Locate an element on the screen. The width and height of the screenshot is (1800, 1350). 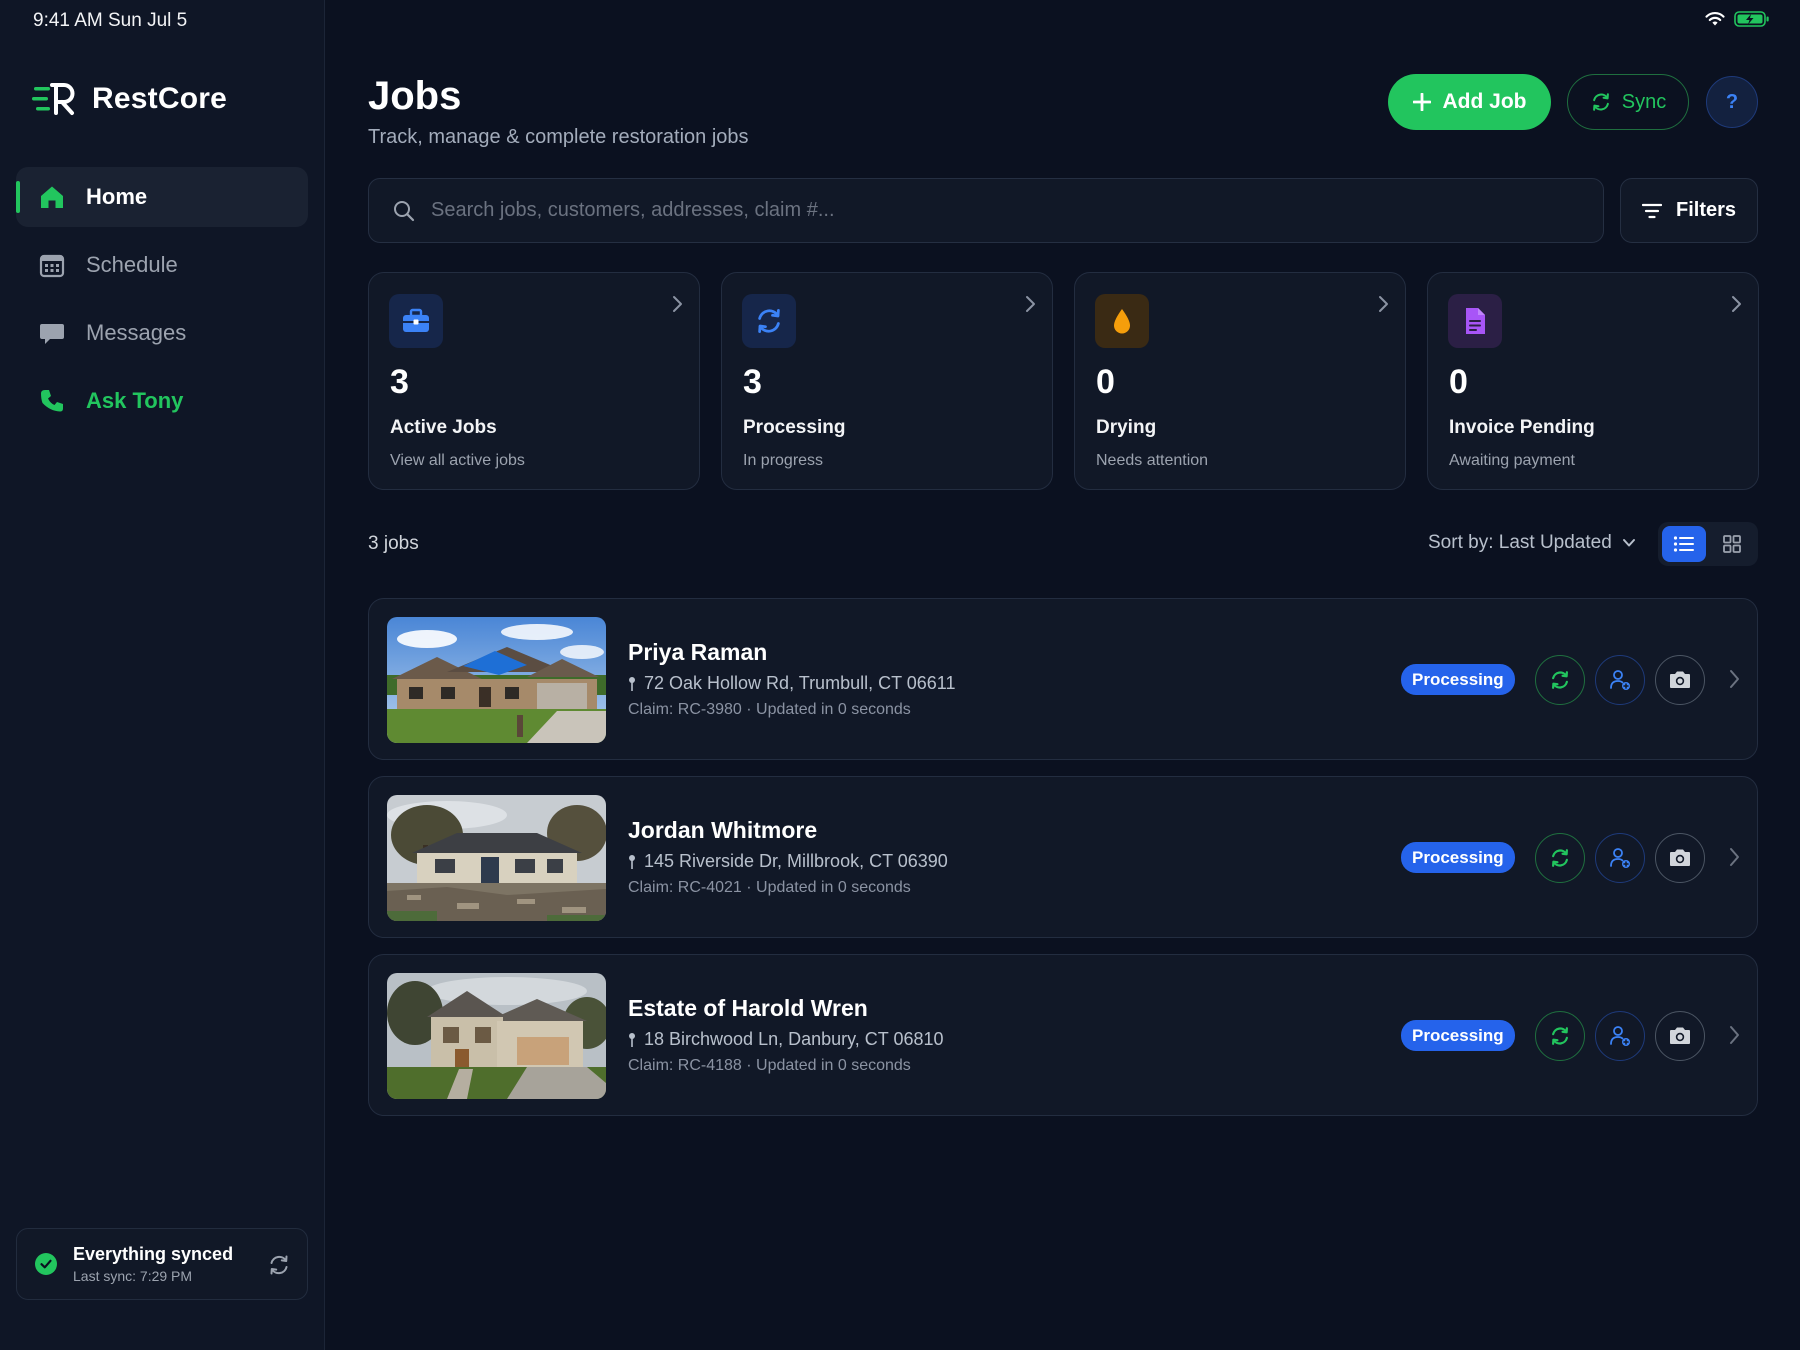
wifi-icon is located at coordinates (1715, 19).